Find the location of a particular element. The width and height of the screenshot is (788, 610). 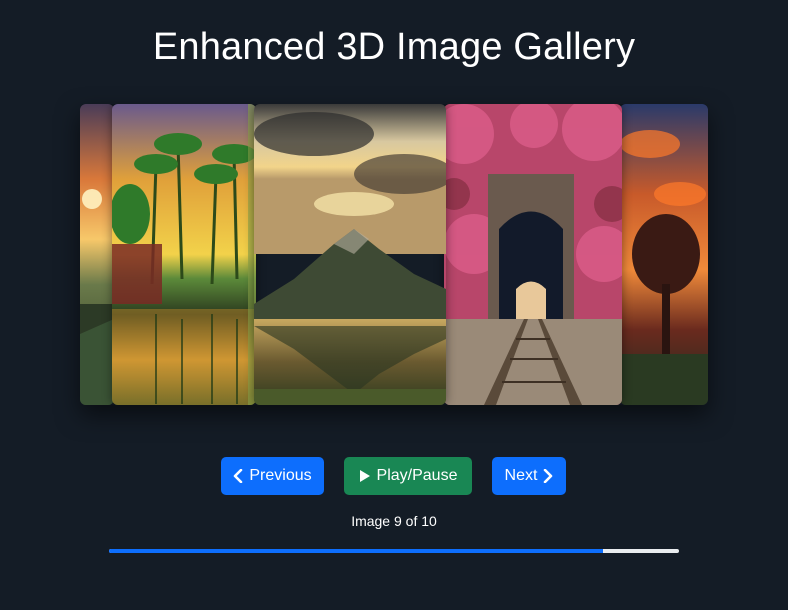

slide-railway-tunnel-pink-trees is located at coordinates (533, 254).